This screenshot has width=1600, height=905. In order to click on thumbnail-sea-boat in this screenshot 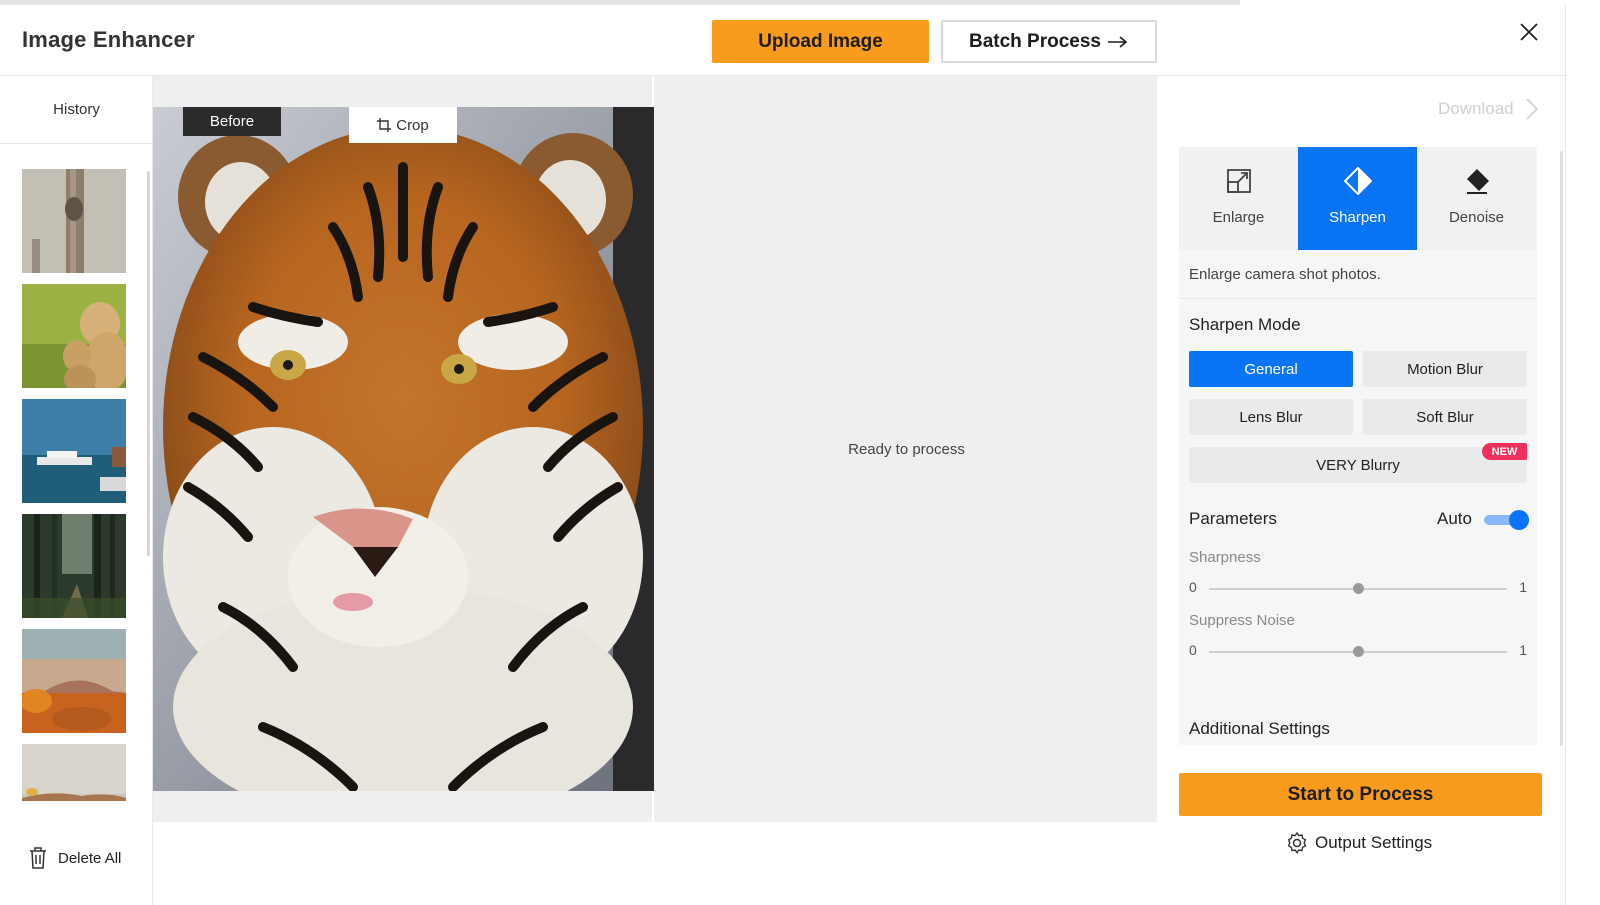, I will do `click(74, 451)`.